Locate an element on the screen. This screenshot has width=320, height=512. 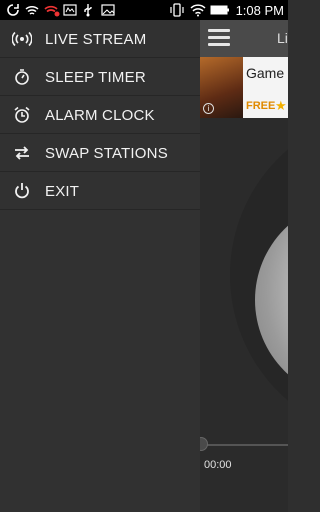
status-bar: 1:08 PM is located at coordinates (144, 10).